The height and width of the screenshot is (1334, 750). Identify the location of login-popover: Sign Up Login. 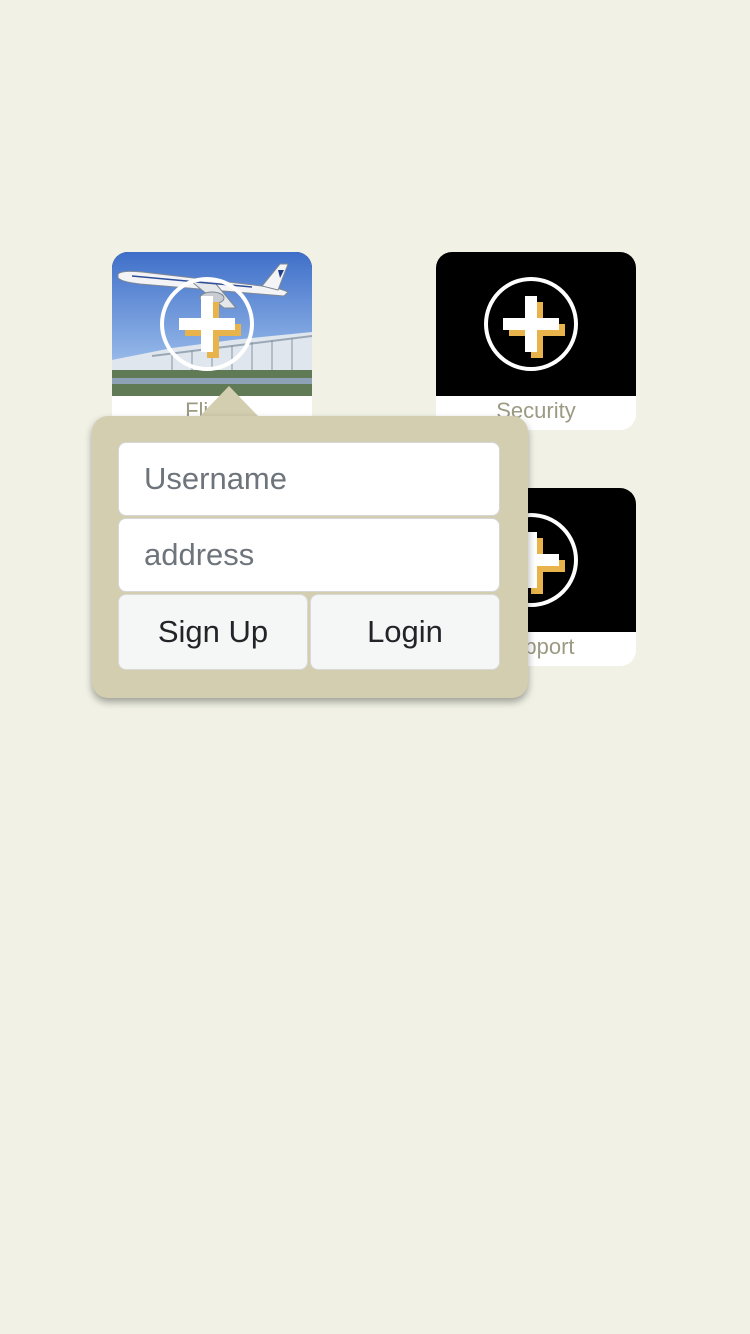
(310, 557).